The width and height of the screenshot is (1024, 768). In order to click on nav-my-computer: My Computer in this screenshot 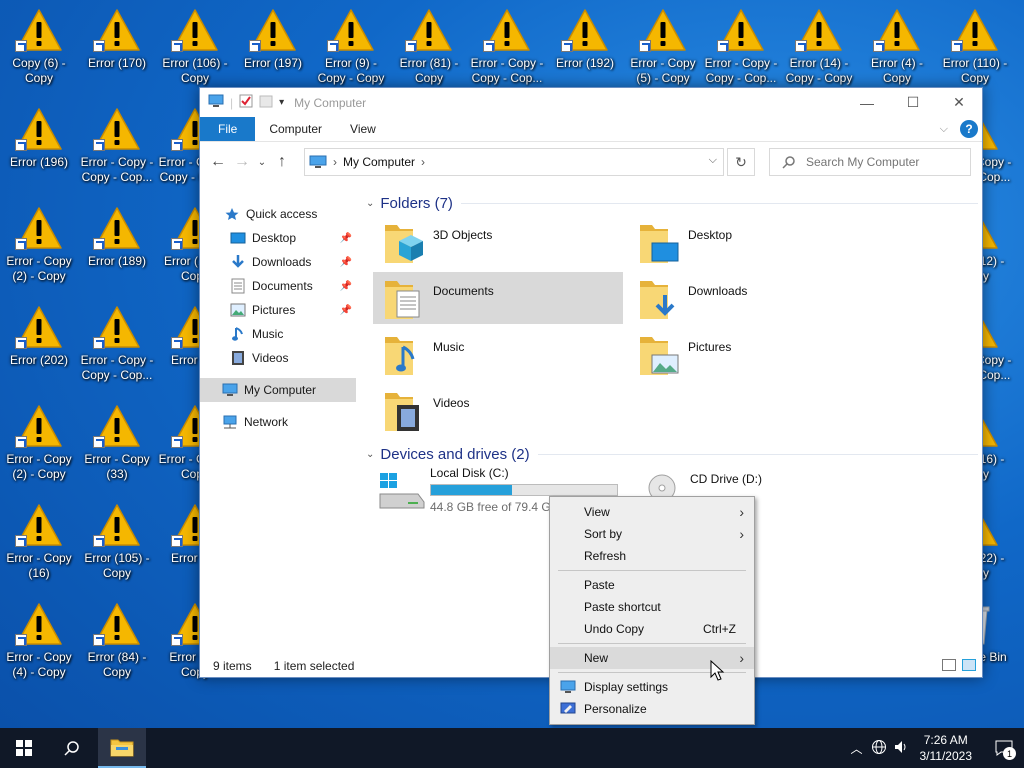, I will do `click(278, 390)`.